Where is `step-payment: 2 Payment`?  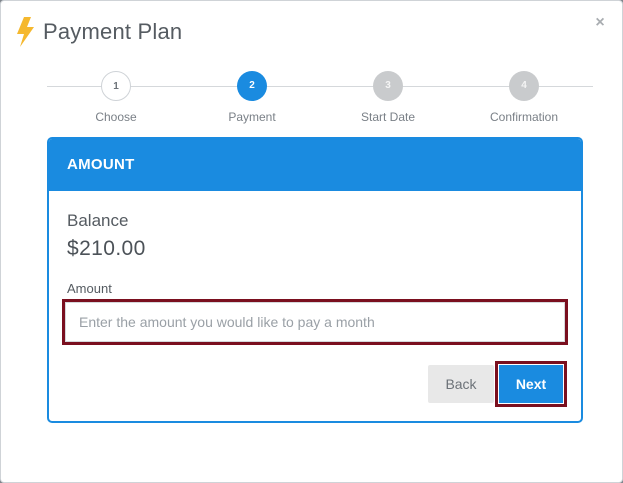
step-payment: 2 Payment is located at coordinates (252, 97).